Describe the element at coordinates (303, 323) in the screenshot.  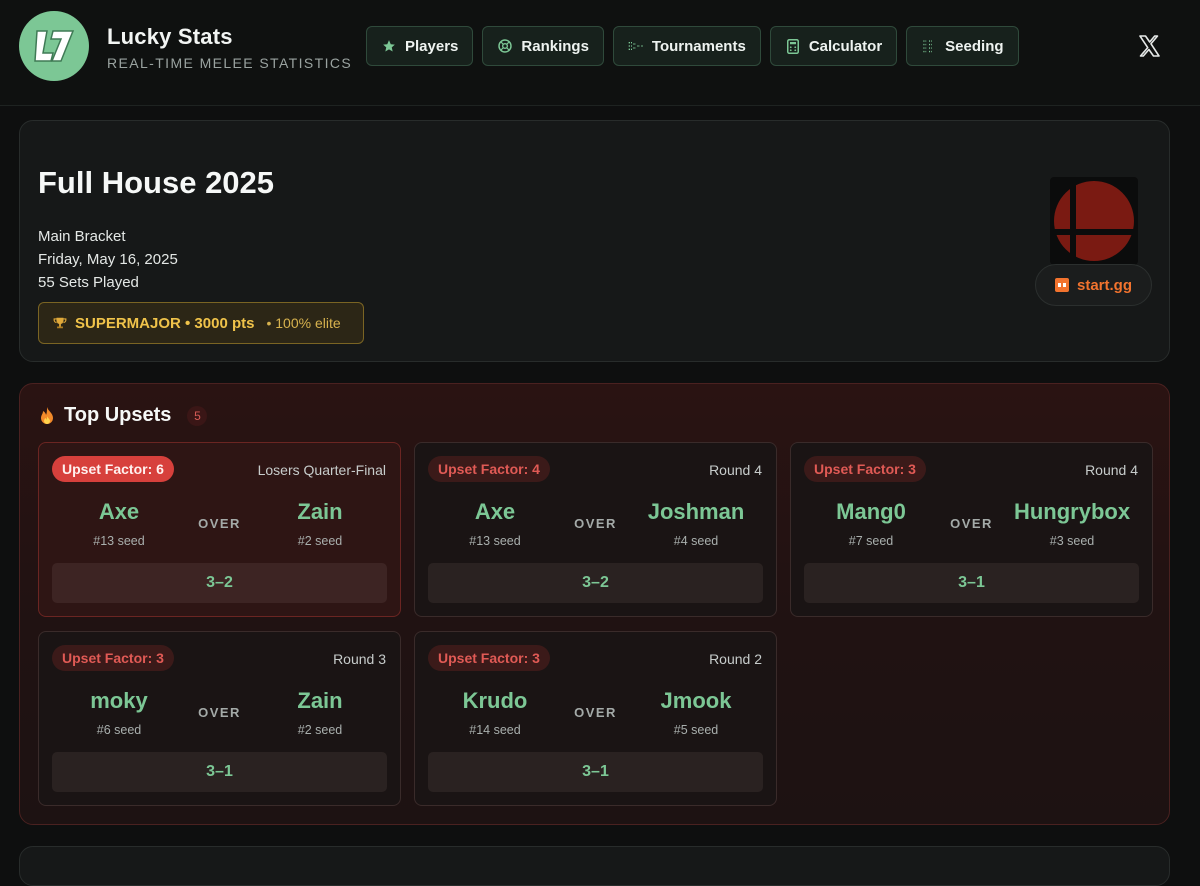
I see `tier-elite-percent: • 100% elite` at that location.